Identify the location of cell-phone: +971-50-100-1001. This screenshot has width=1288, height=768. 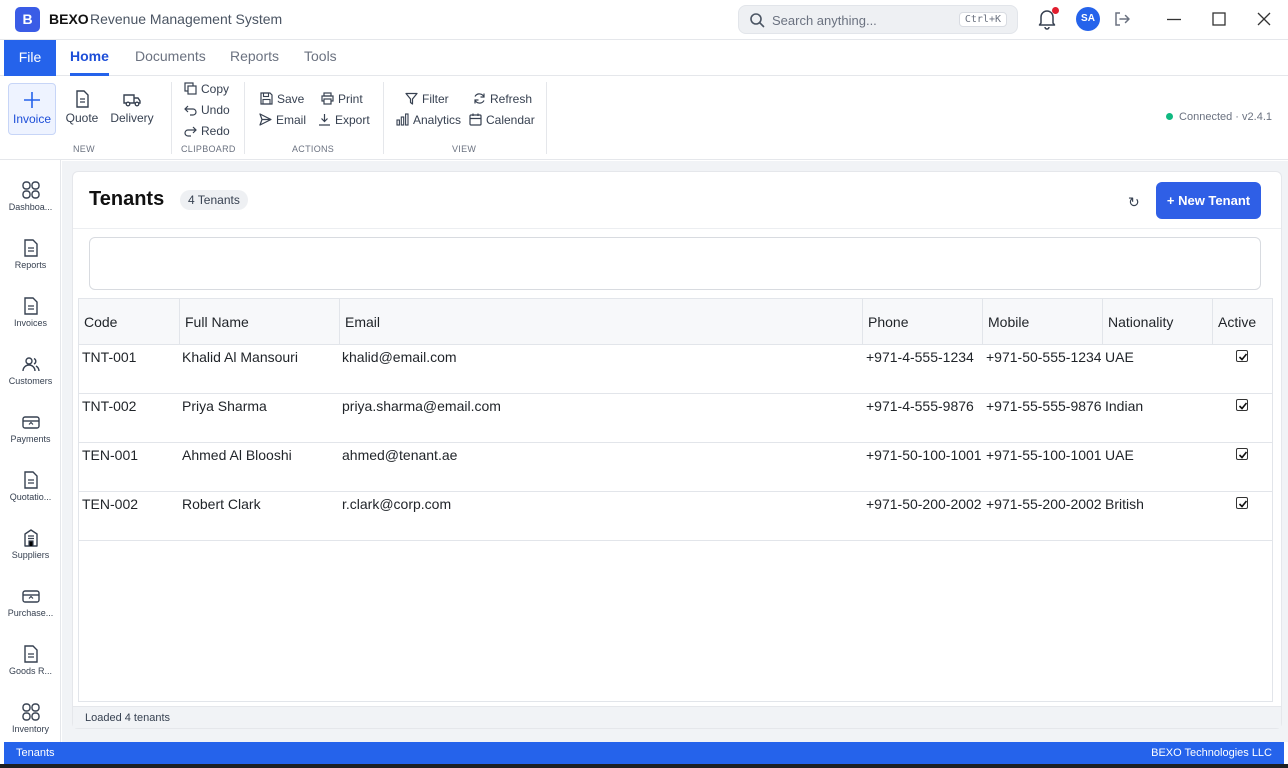
(923, 455).